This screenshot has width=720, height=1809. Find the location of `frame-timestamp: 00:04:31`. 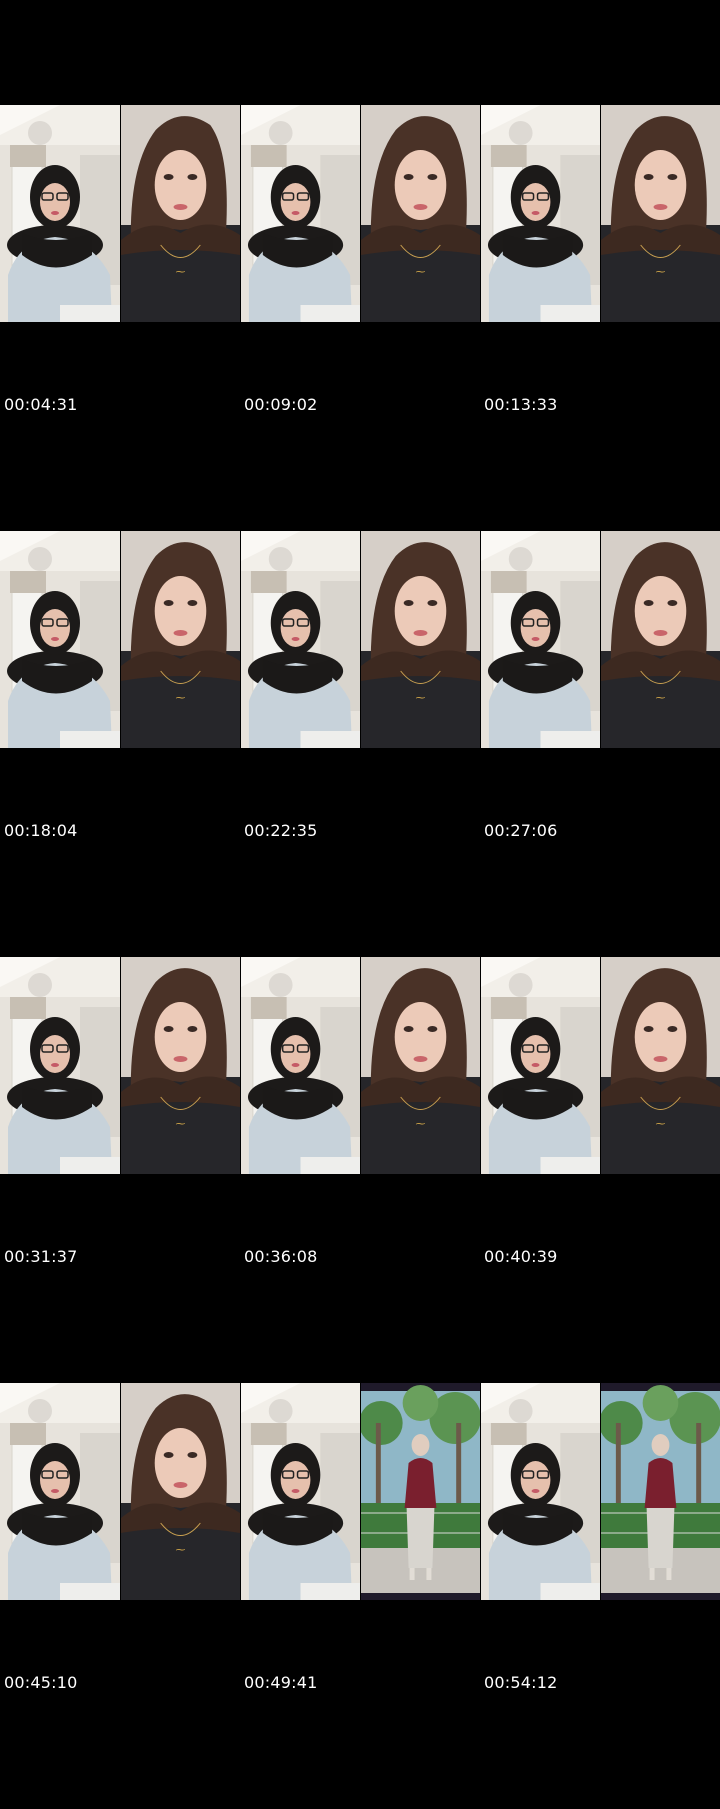

frame-timestamp: 00:04:31 is located at coordinates (41, 404).